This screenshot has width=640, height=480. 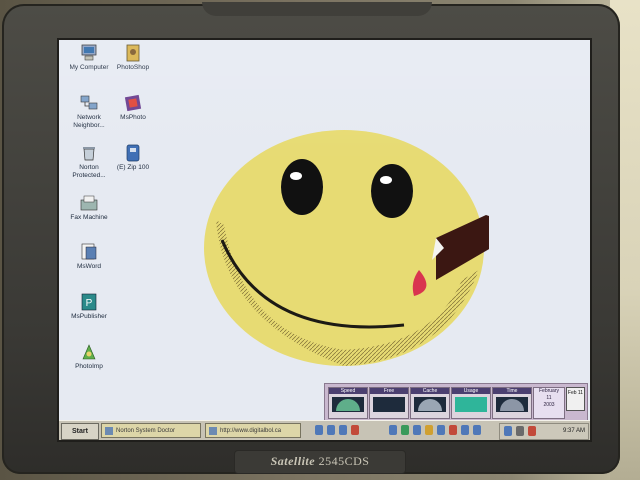 What do you see at coordinates (471, 391) in the screenshot?
I see `gauge-title: Usage` at bounding box center [471, 391].